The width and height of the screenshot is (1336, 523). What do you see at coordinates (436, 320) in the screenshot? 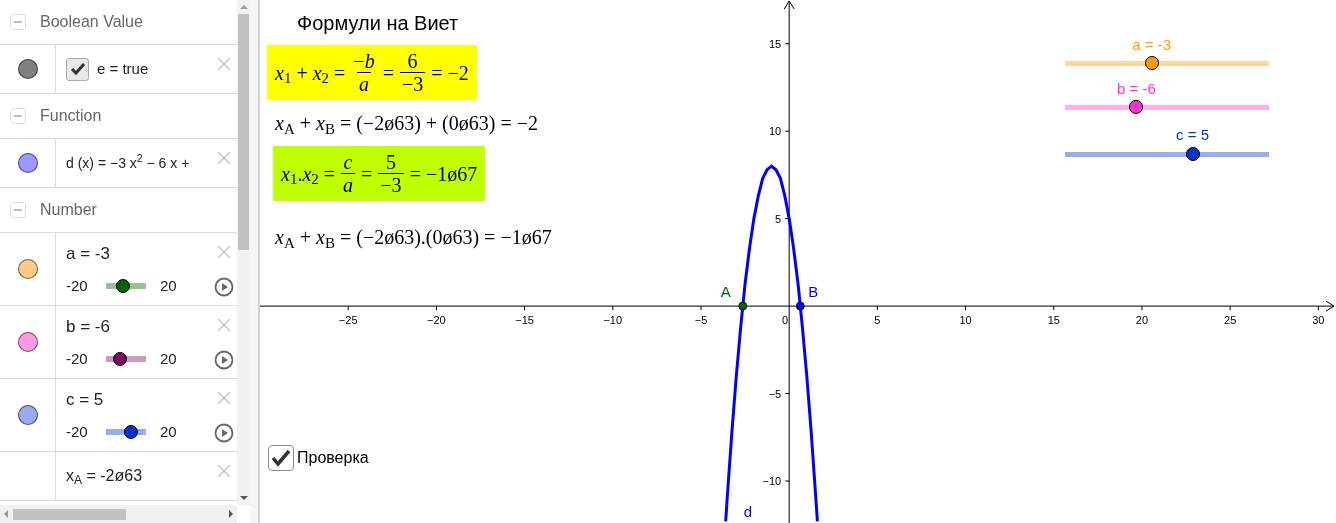
I see `axis-tick-label: −20` at bounding box center [436, 320].